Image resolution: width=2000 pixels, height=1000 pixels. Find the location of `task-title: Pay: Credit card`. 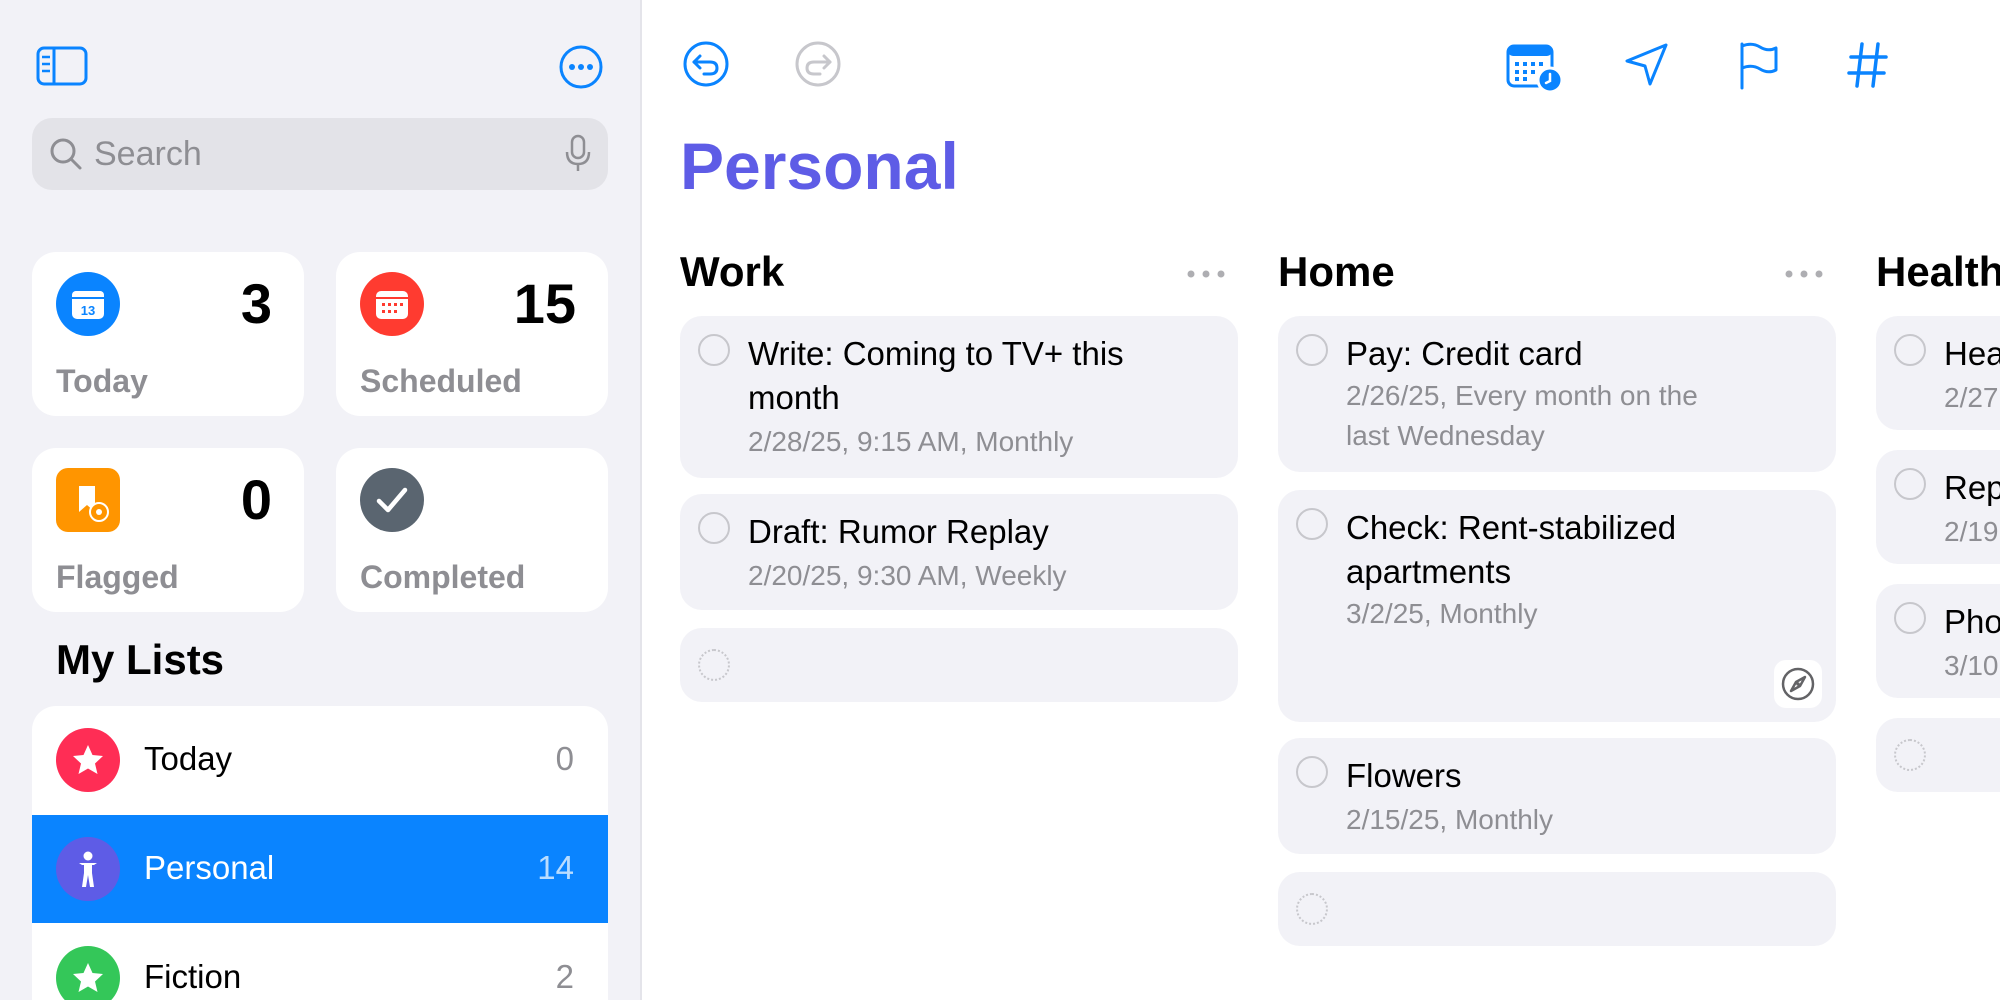

task-title: Pay: Credit card is located at coordinates (1464, 353).